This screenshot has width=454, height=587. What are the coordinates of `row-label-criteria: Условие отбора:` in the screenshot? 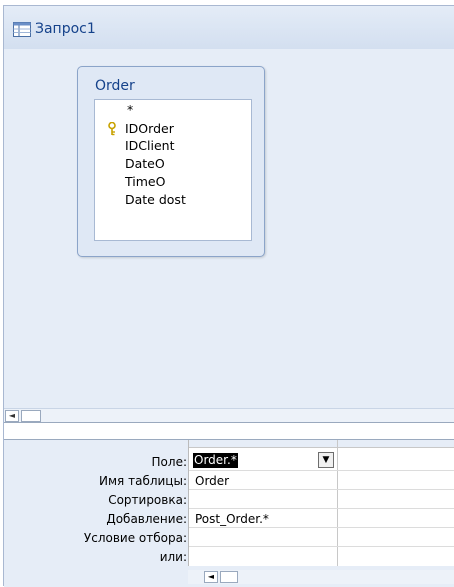 It's located at (135, 538).